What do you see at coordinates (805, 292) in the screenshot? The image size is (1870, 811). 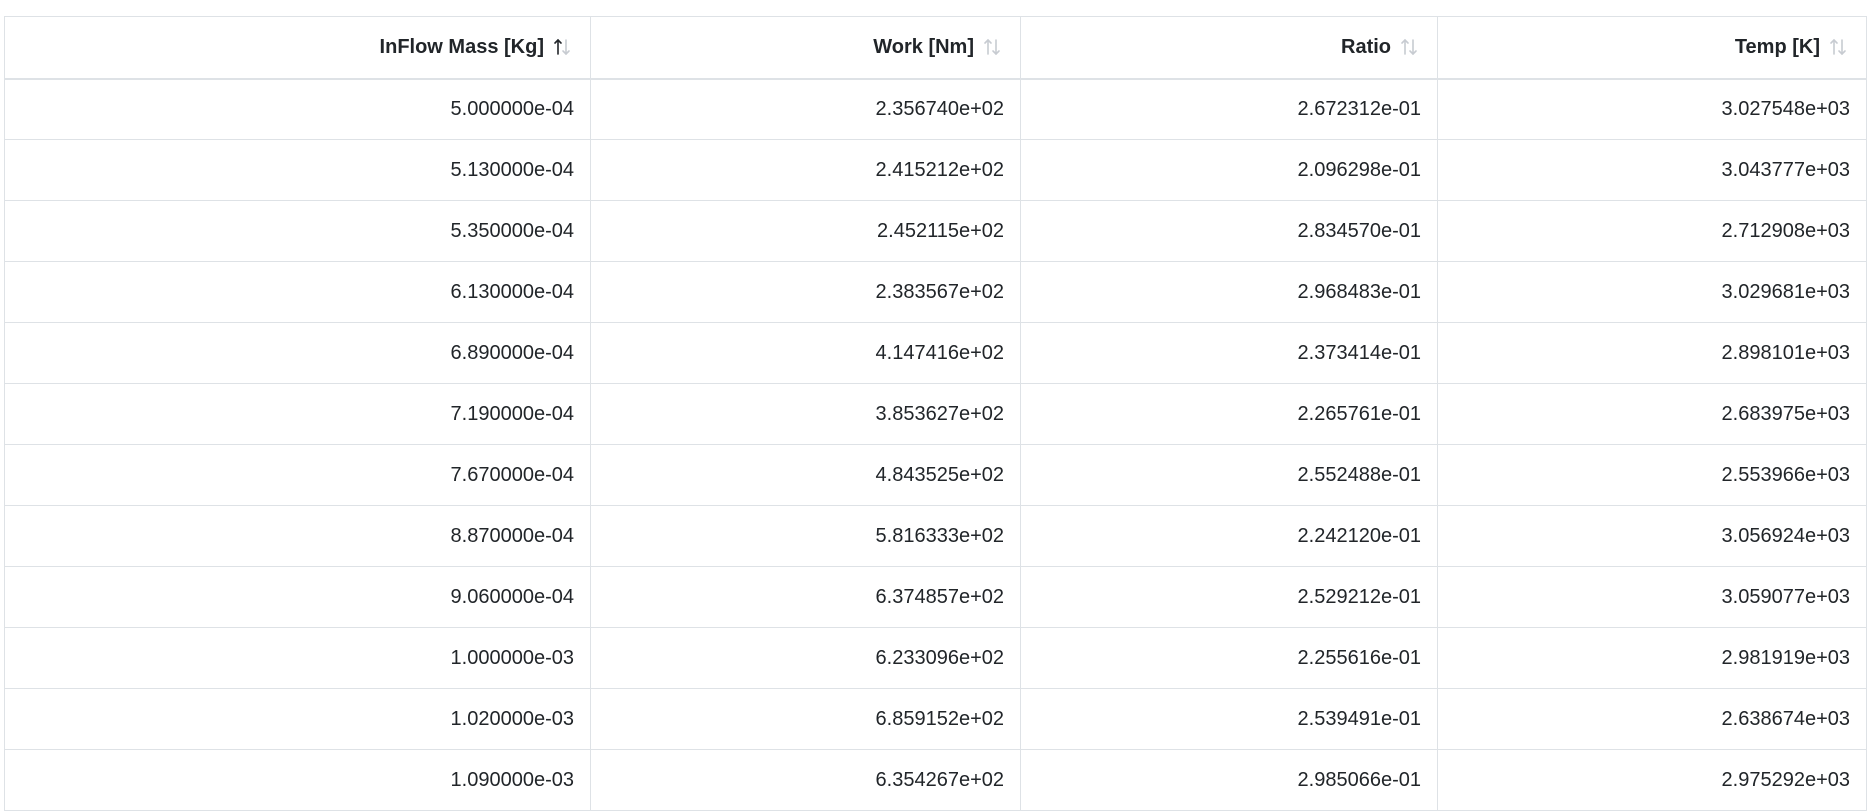 I see `table-cell-work: 2.383567e+02` at bounding box center [805, 292].